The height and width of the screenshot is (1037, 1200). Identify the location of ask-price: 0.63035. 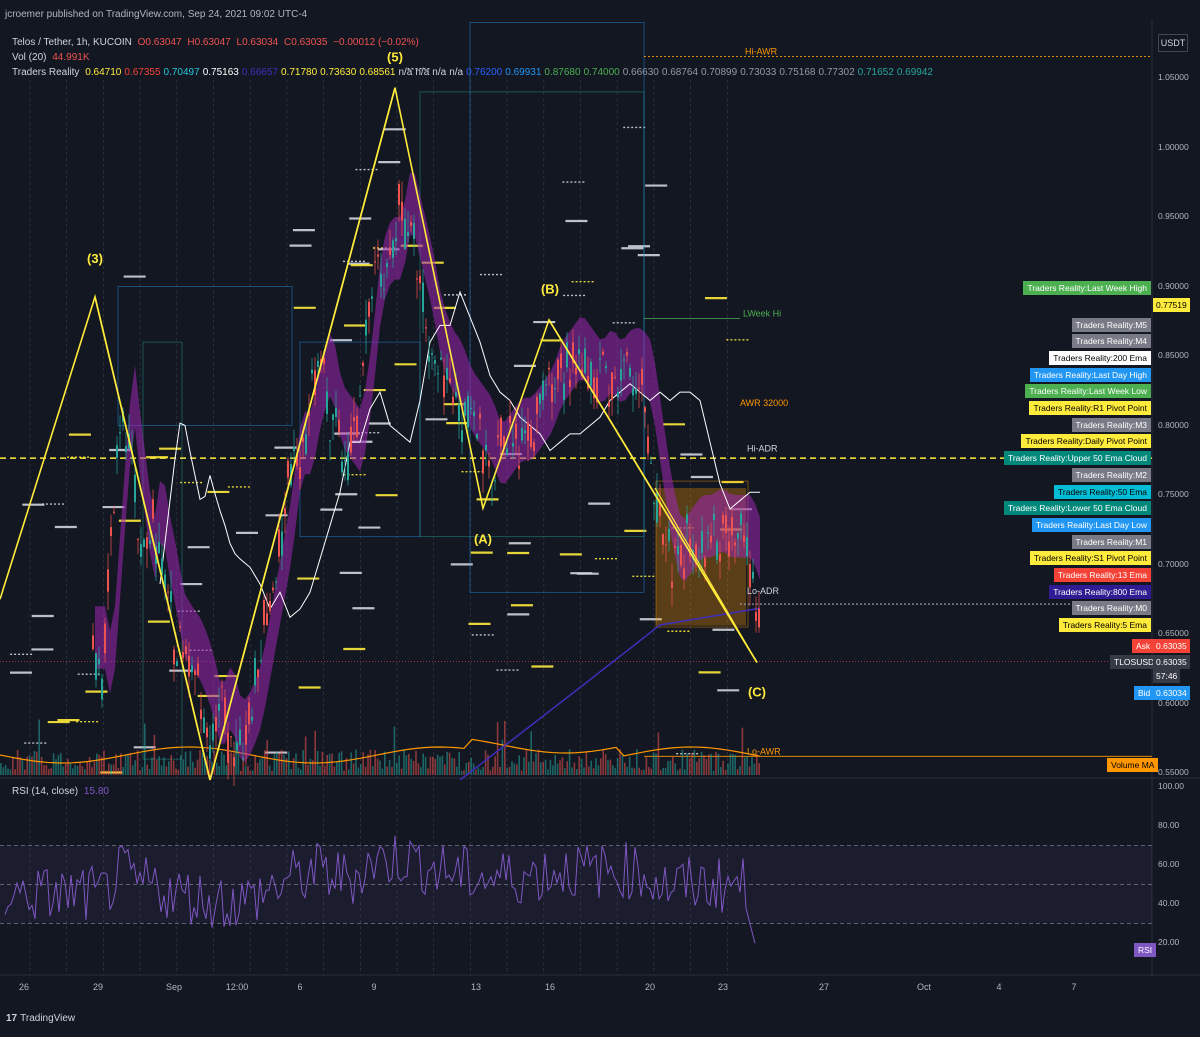
(1171, 646).